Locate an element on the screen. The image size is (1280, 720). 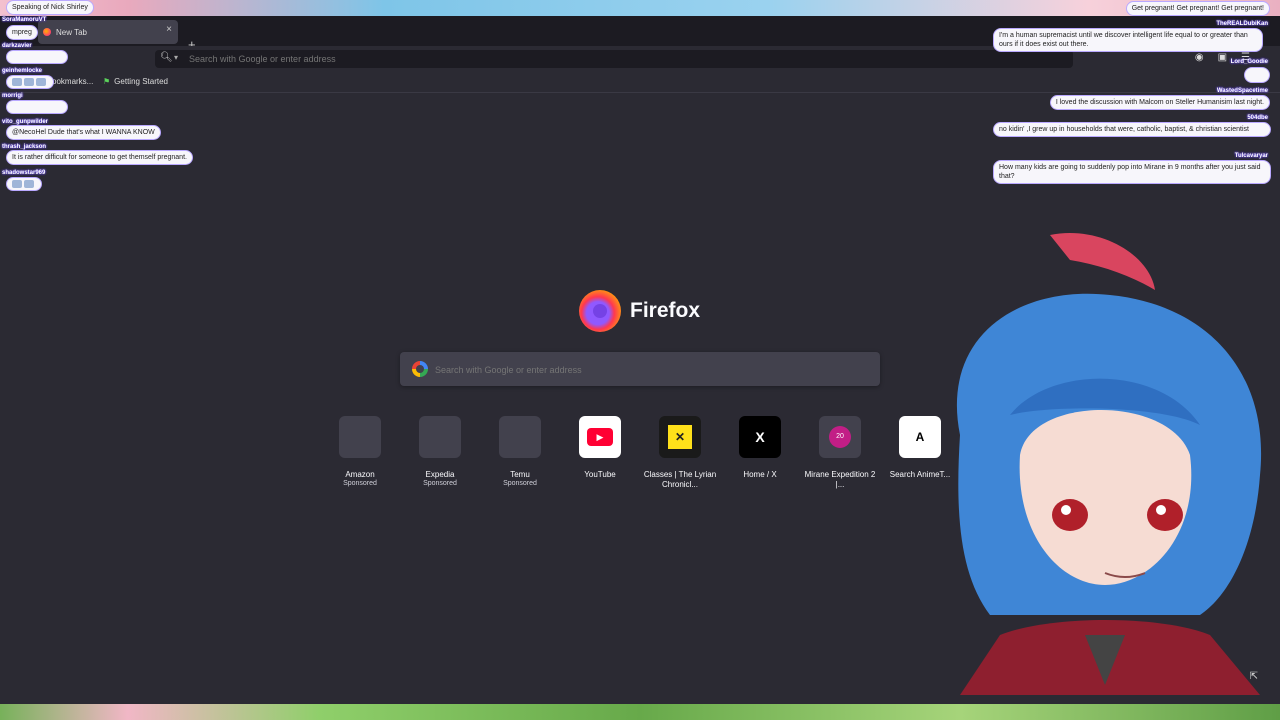
firefox-favicon-icon is located at coordinates (47, 32).